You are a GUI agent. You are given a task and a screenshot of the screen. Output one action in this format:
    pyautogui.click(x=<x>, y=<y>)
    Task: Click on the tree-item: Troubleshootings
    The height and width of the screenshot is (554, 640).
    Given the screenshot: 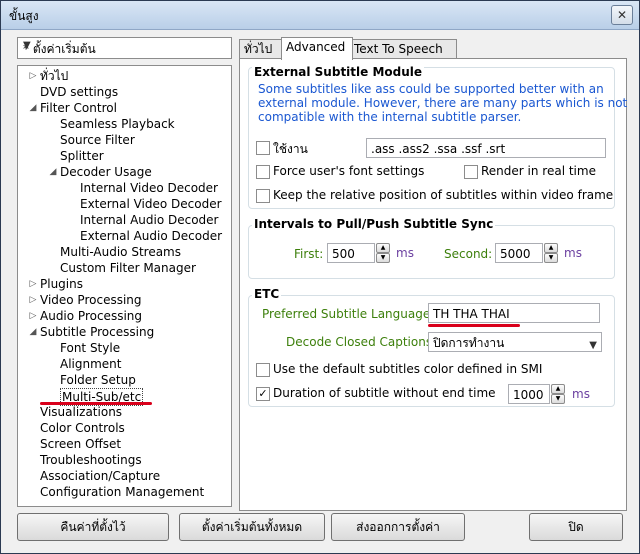 What is the action you would take?
    pyautogui.click(x=123, y=460)
    